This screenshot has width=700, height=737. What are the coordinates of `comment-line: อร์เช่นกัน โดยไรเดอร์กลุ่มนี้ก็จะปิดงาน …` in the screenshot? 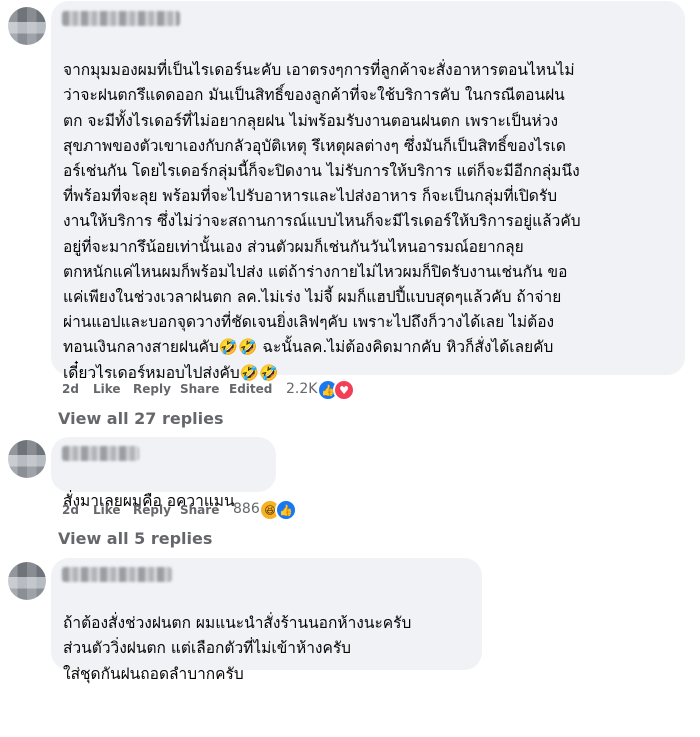 It's located at (321, 171).